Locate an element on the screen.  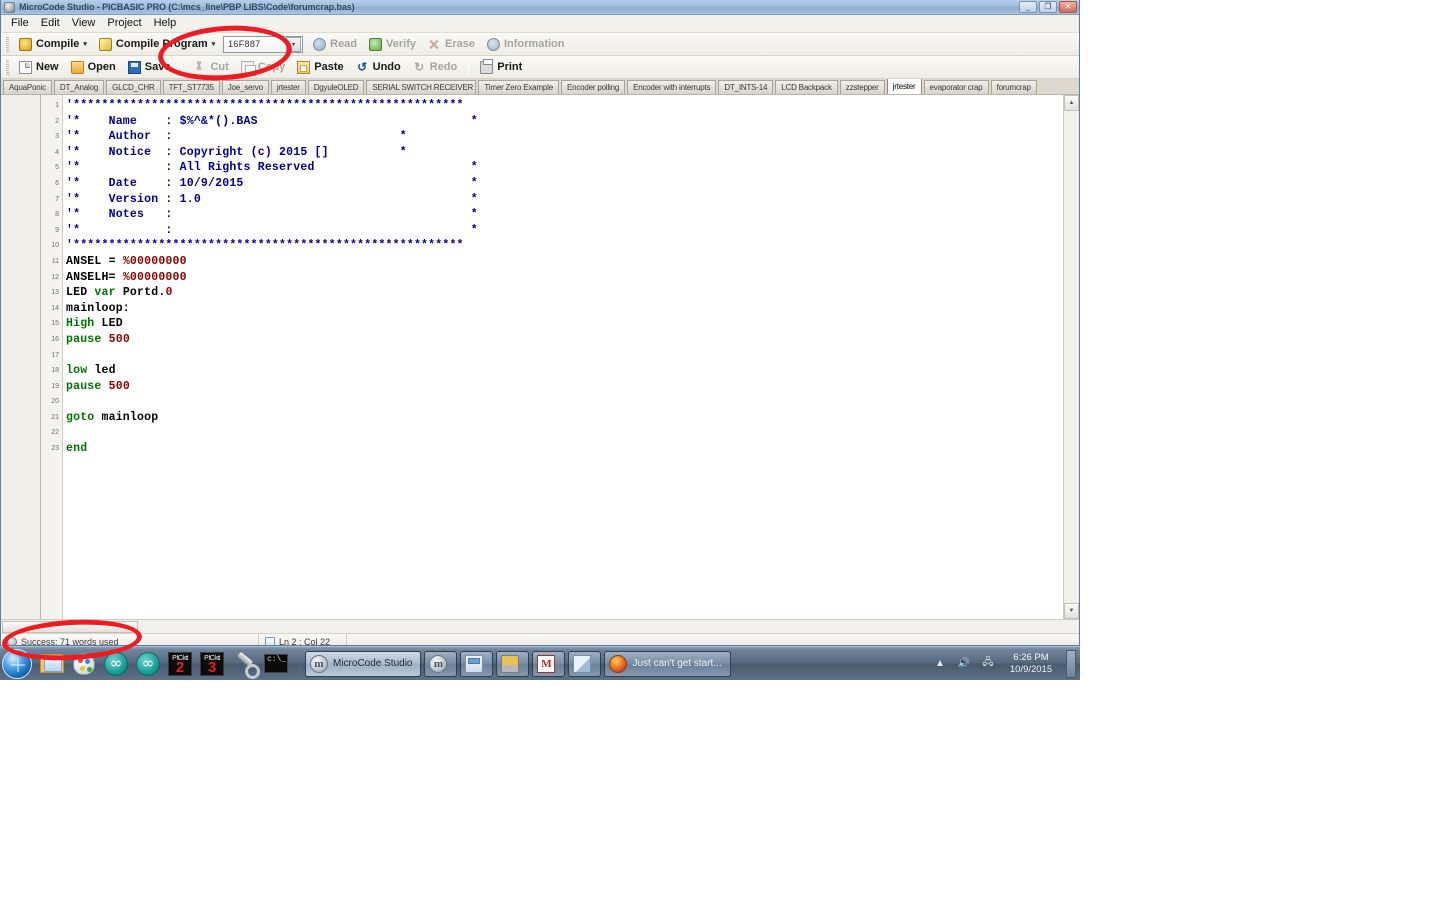
file-tab: DT_INTS-14 is located at coordinates (746, 87).